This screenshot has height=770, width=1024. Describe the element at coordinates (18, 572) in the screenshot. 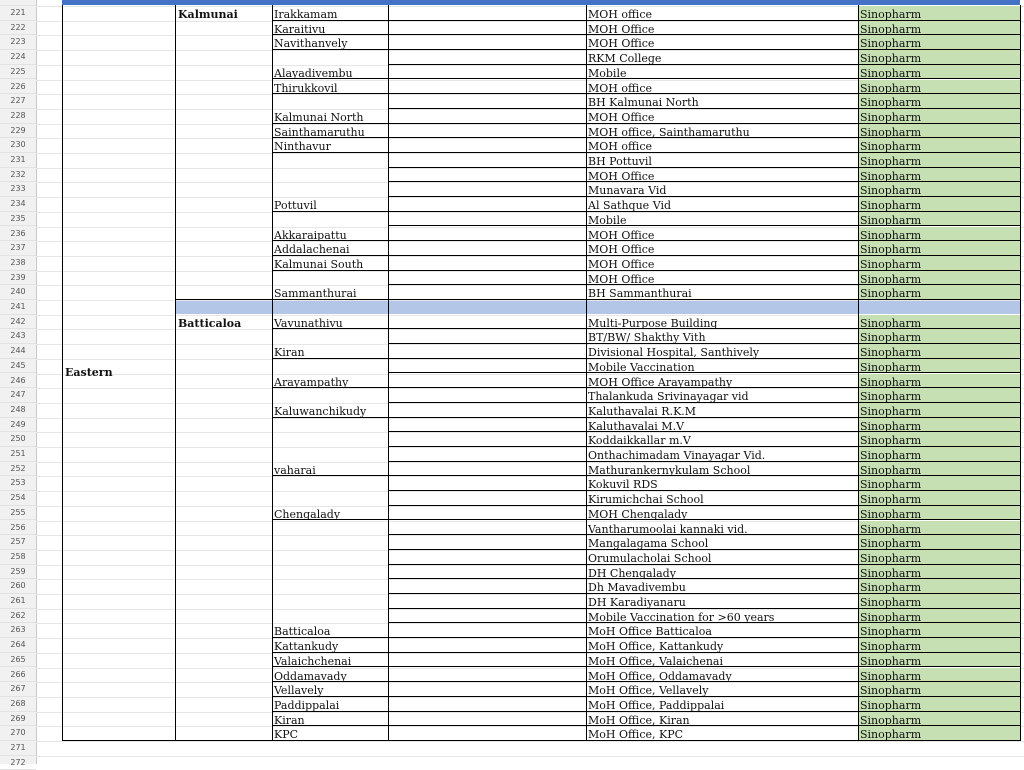

I see `row-number: 259` at that location.